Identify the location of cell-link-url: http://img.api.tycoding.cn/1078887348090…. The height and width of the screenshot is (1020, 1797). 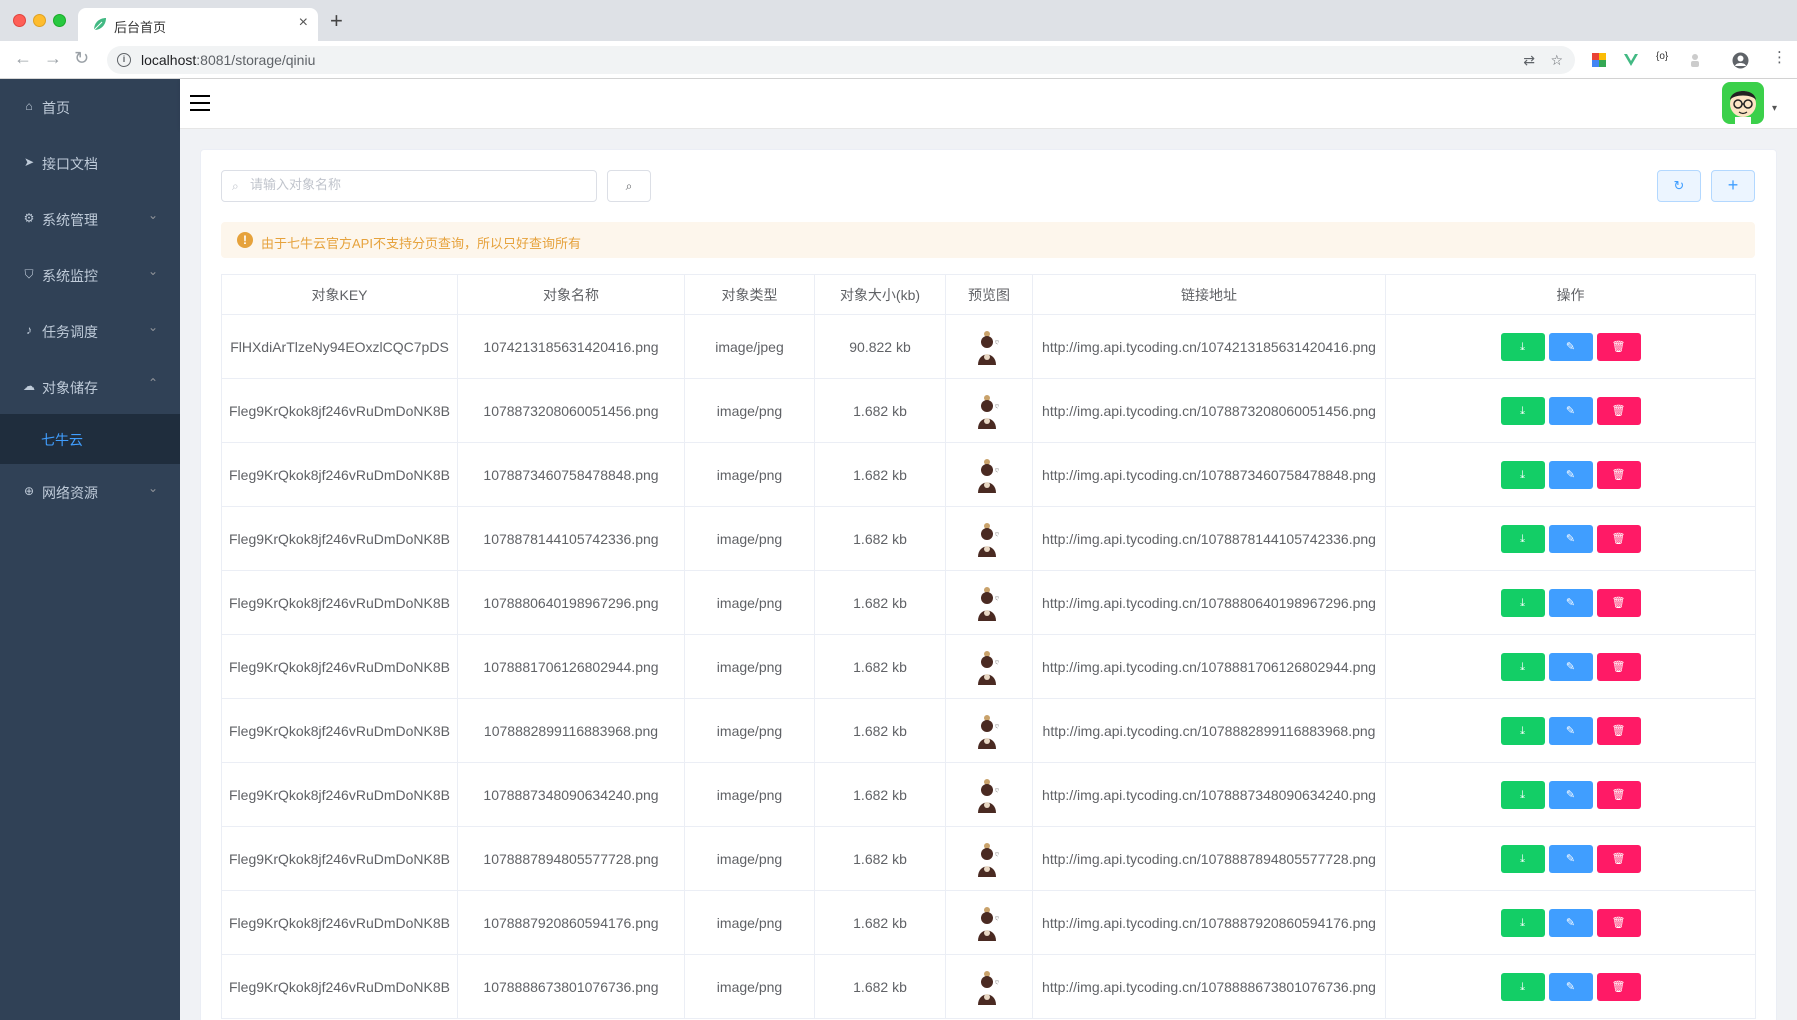
(1209, 794).